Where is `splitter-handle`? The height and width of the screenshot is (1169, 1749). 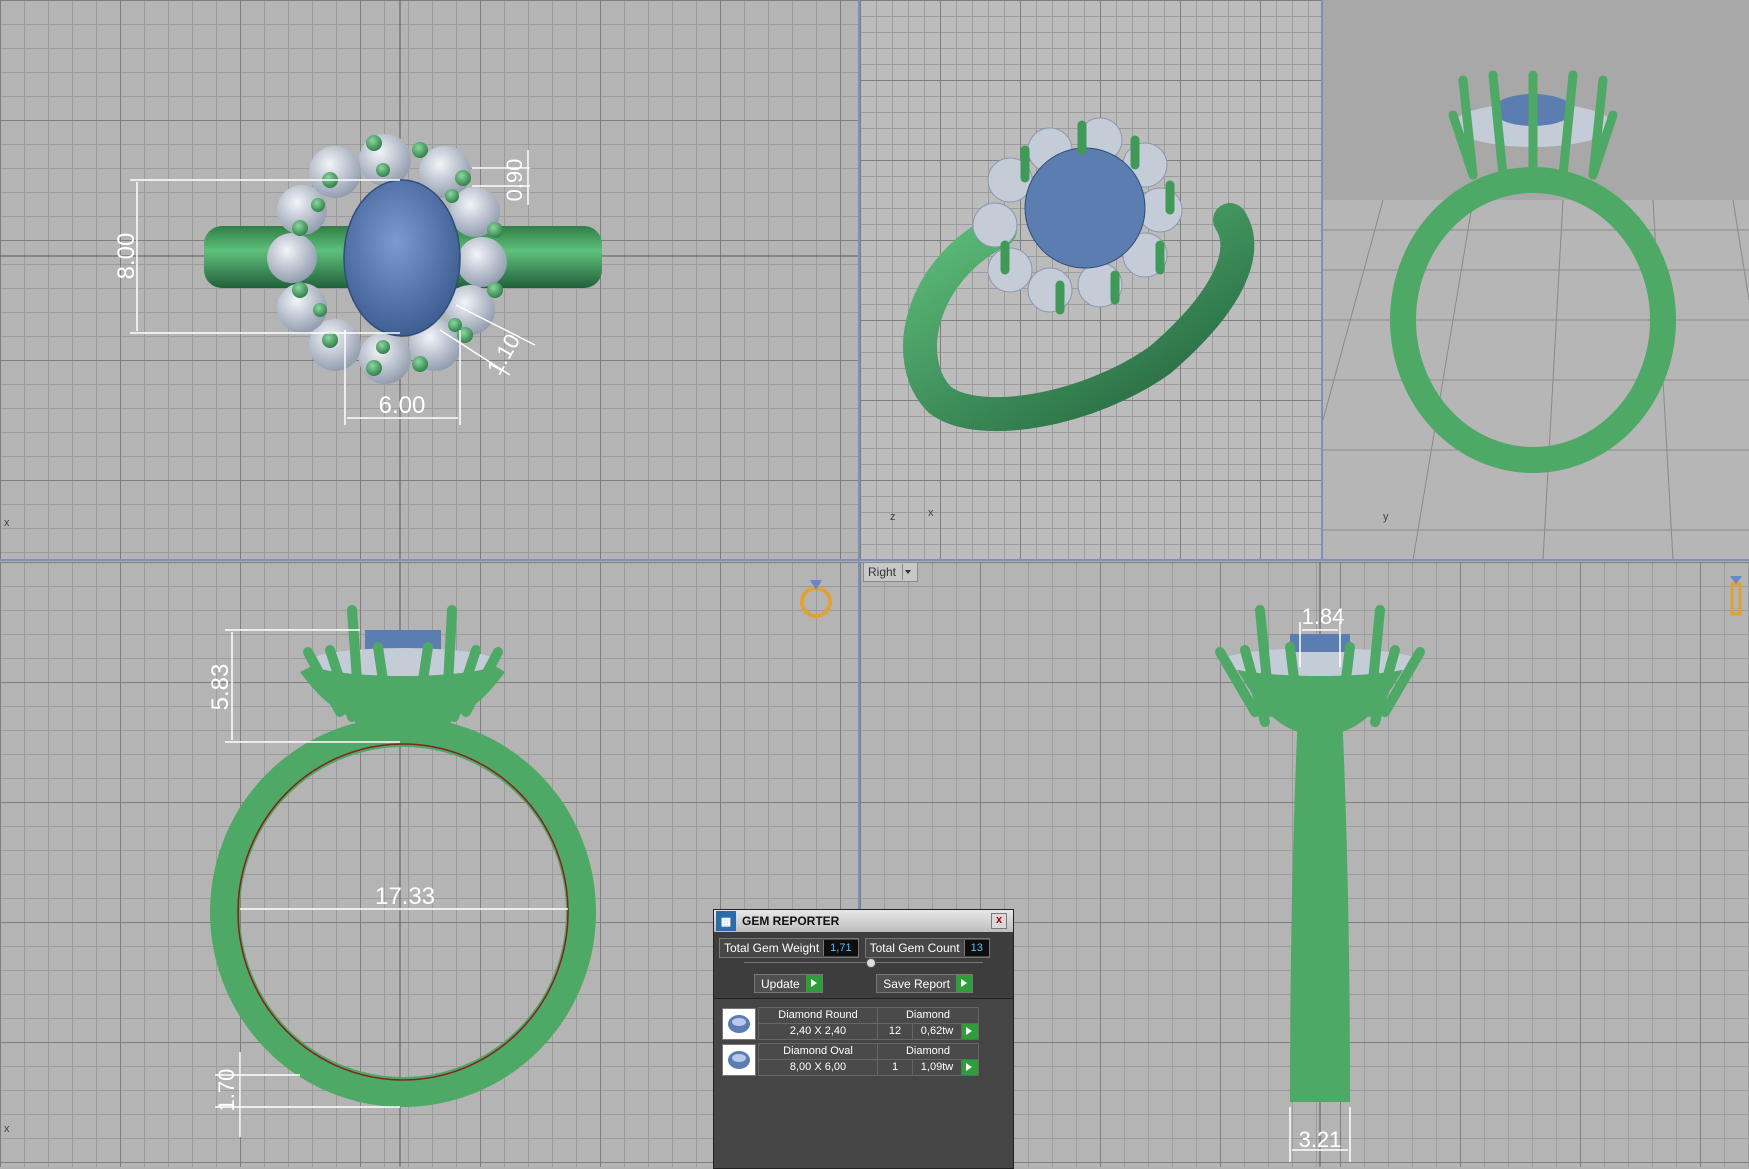 splitter-handle is located at coordinates (871, 963).